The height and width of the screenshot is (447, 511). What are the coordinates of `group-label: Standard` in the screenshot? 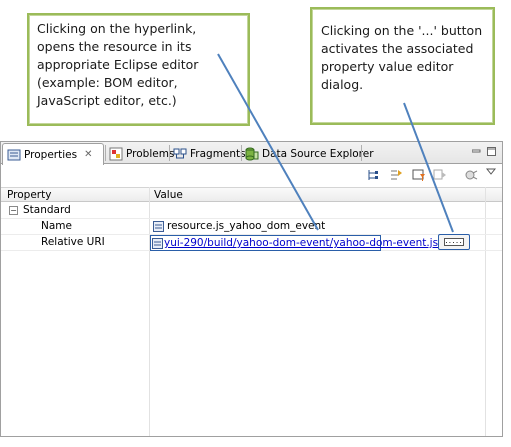 It's located at (47, 210).